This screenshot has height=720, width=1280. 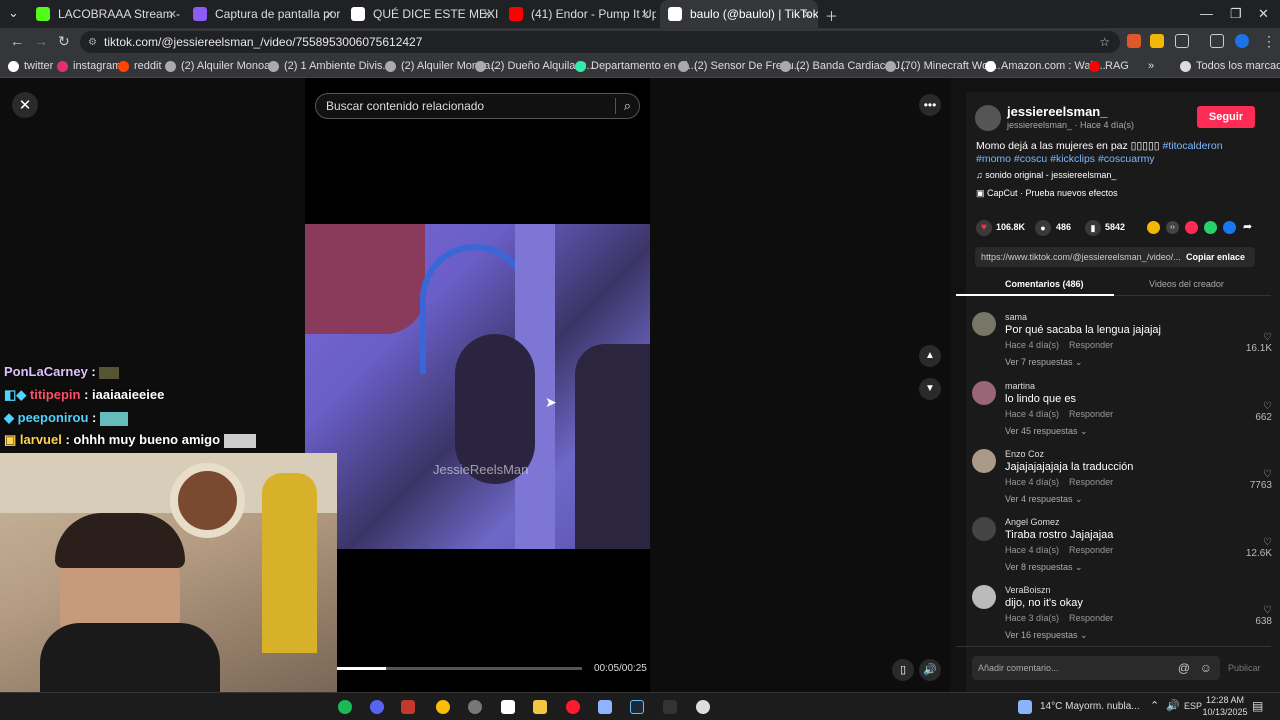 I want to click on author-avatar, so click(x=988, y=118).